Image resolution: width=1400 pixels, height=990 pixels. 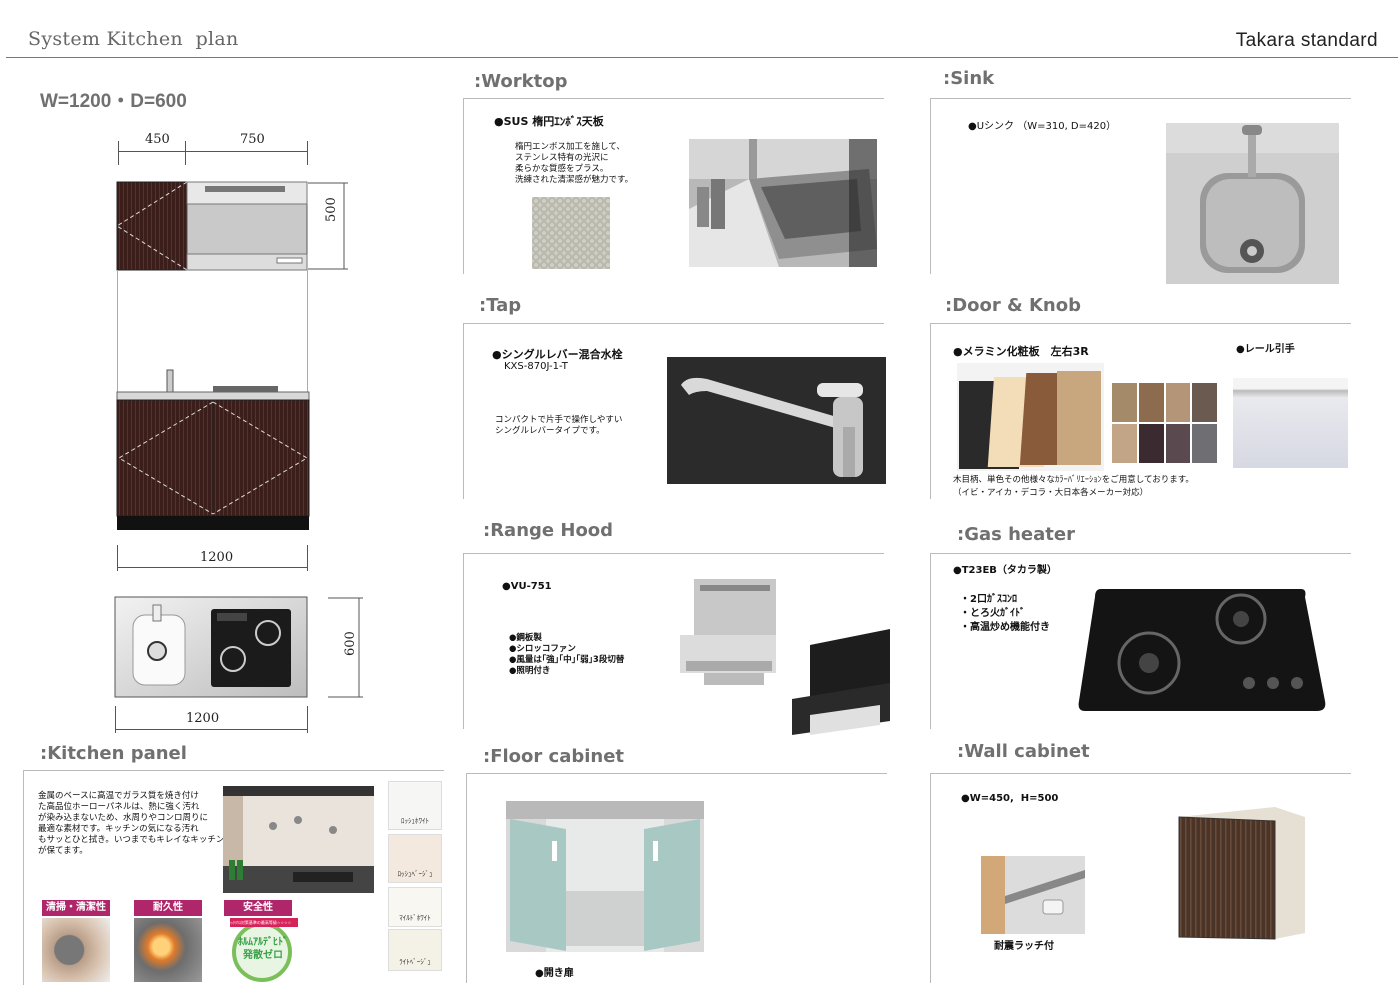 What do you see at coordinates (415, 907) in the screenshot?
I see `panel-swatch: ﾏｲﾙﾄﾞﾎﾜｲﾄ` at bounding box center [415, 907].